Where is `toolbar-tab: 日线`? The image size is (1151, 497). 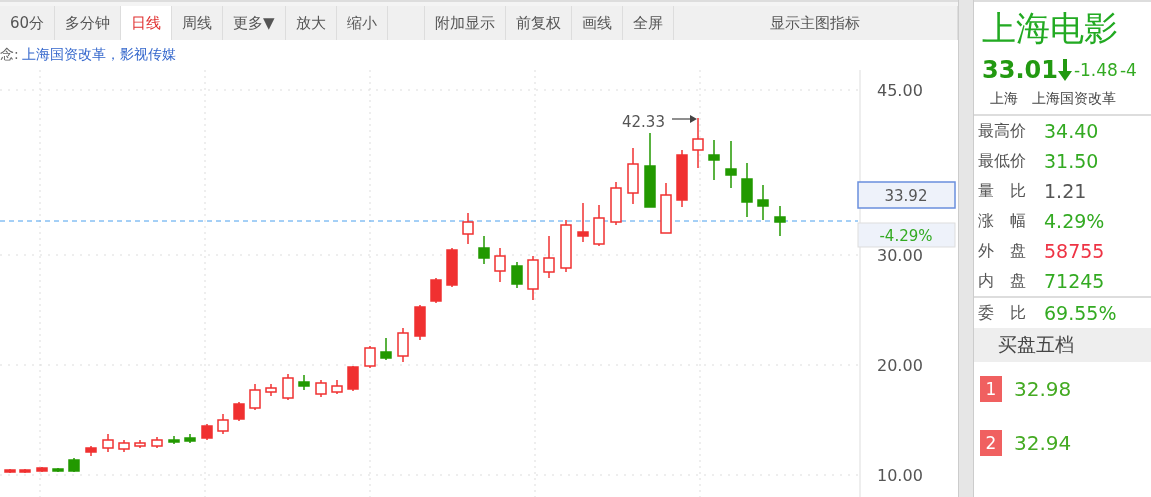
toolbar-tab: 日线 is located at coordinates (147, 23).